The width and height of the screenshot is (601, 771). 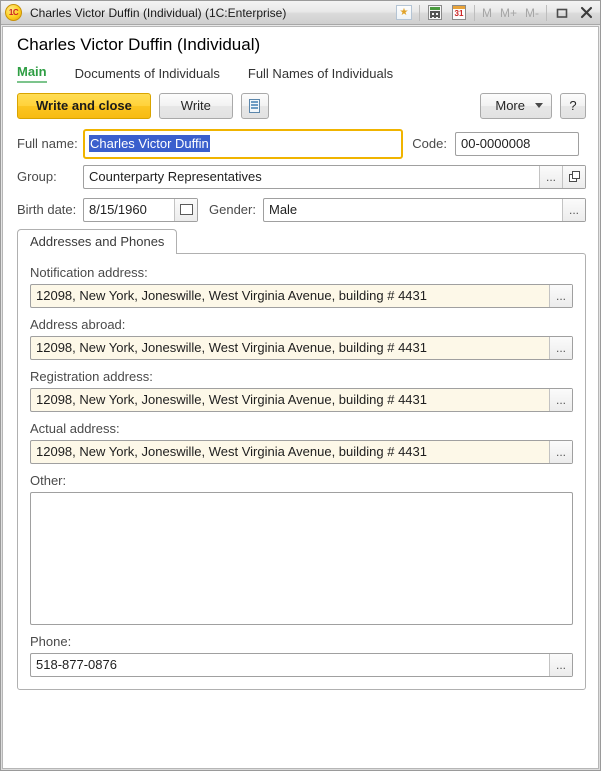 I want to click on full-name-value: Charles Victor Duffin, so click(x=149, y=144).